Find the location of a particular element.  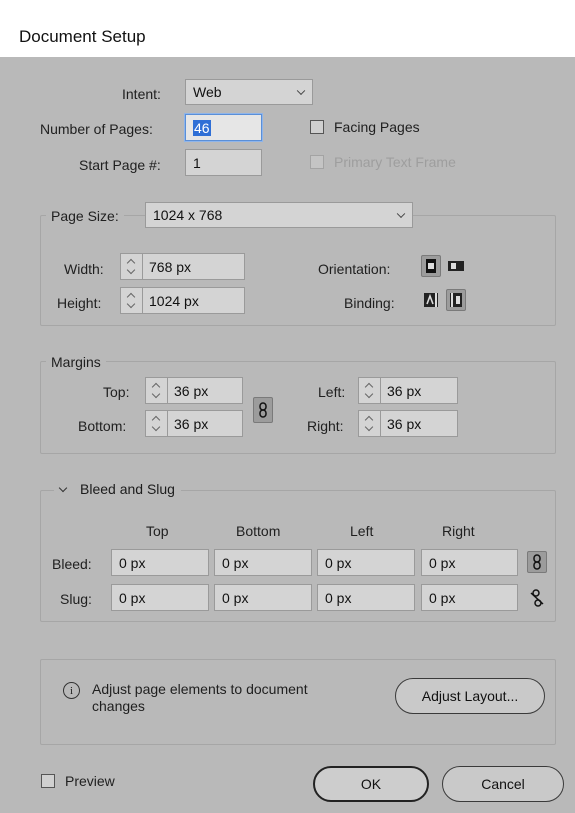

margin-left-value: 36 px is located at coordinates (404, 390).